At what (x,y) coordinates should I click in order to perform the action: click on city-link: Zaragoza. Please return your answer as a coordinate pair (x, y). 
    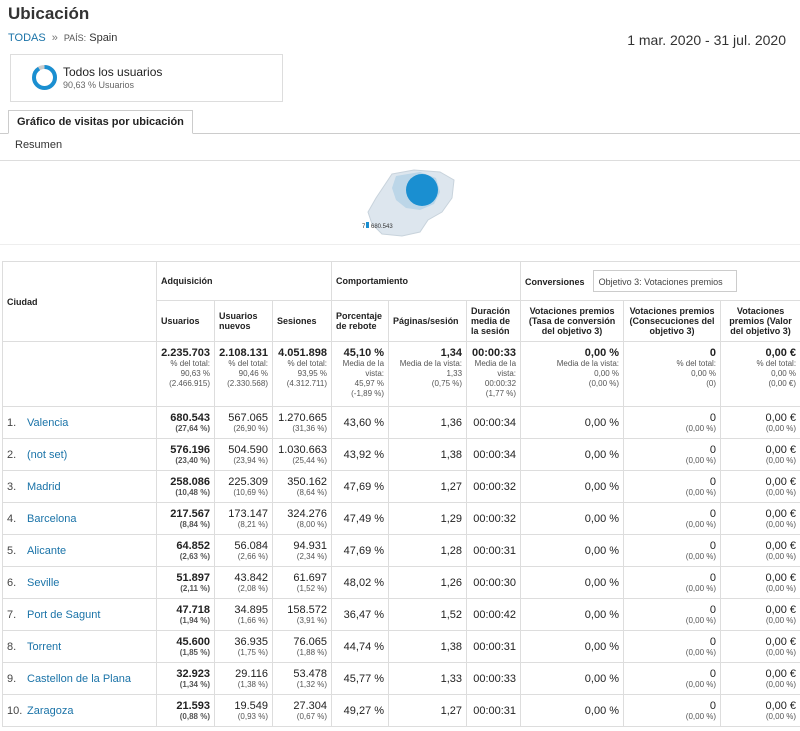
    Looking at the image, I should click on (50, 711).